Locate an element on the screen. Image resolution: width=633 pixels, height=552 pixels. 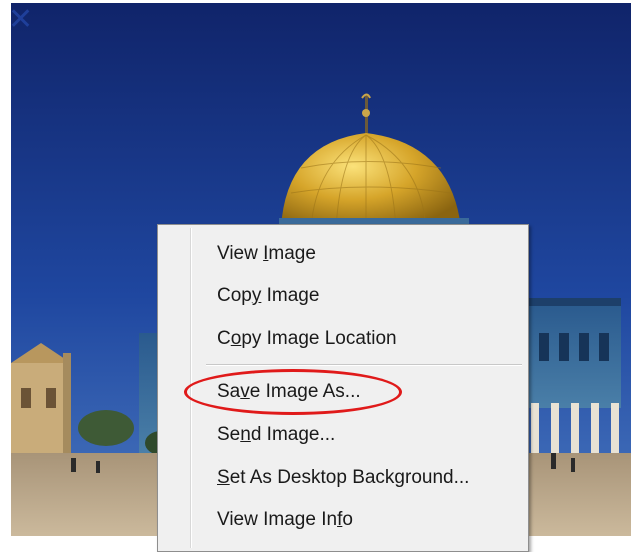
menu-item-view-image-info: View Image Info is located at coordinates (343, 520).